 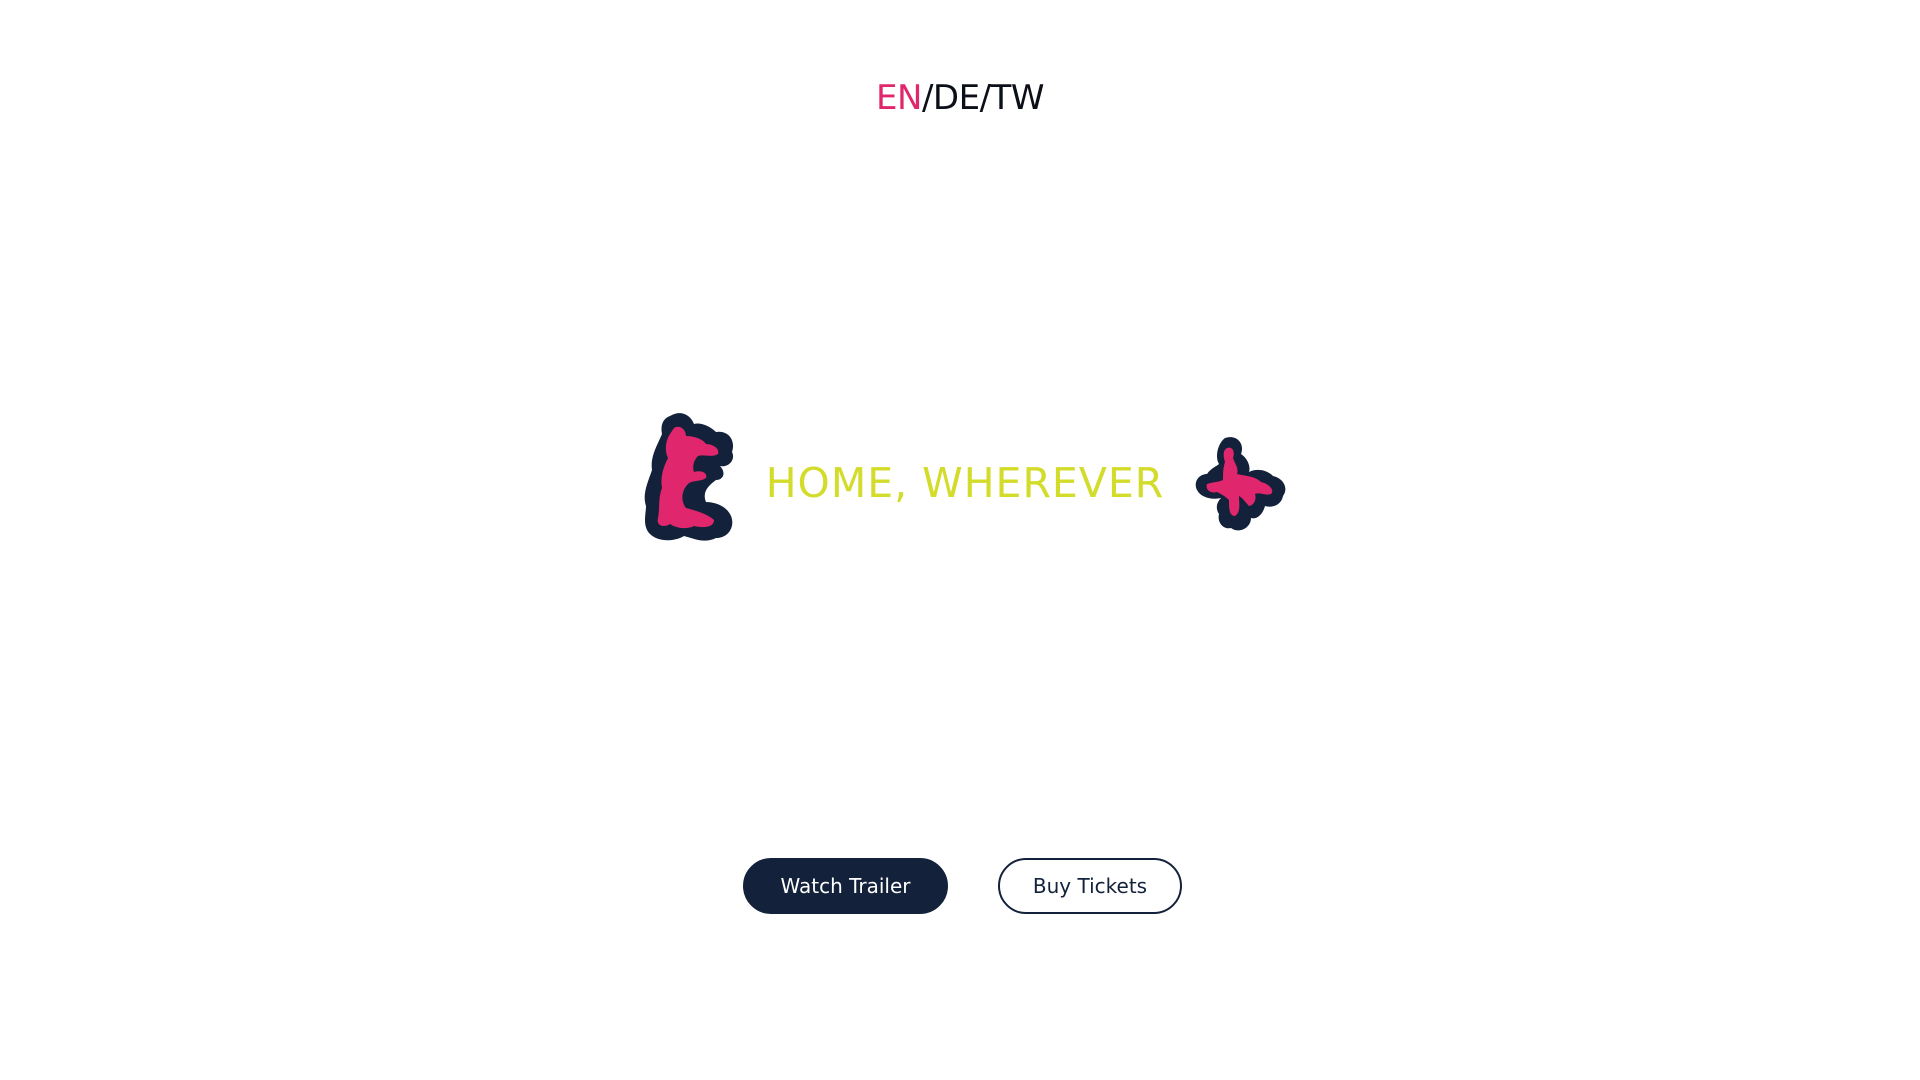 What do you see at coordinates (956, 98) in the screenshot?
I see `lang-de-link: DE` at bounding box center [956, 98].